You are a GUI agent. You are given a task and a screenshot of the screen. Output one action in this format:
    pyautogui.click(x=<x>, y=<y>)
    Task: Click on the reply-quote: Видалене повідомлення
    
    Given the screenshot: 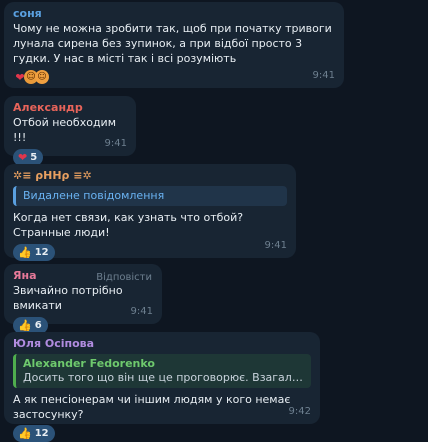 What is the action you would take?
    pyautogui.click(x=150, y=196)
    